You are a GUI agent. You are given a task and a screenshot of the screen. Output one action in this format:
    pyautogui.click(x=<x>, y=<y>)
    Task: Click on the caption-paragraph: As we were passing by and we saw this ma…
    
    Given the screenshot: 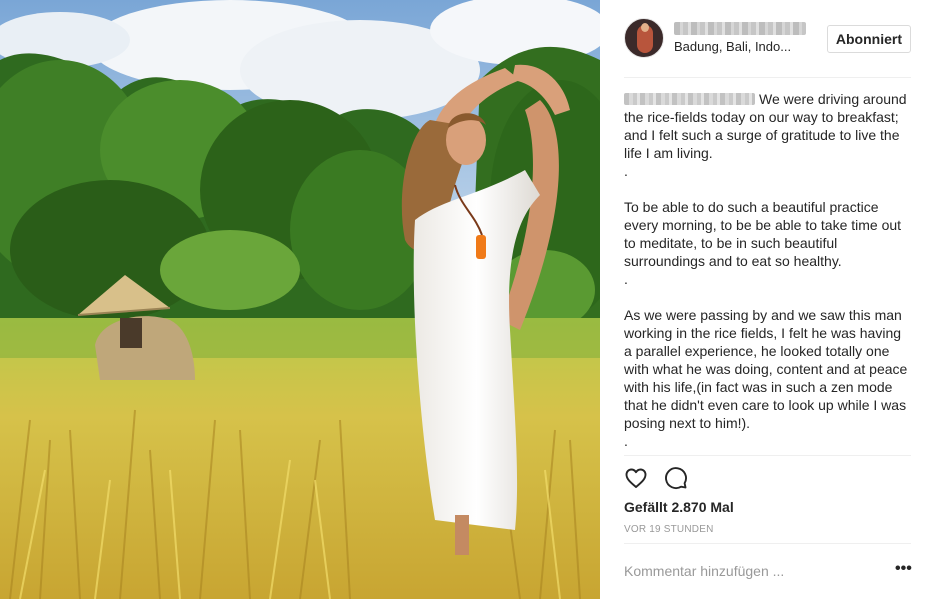 What is the action you would take?
    pyautogui.click(x=766, y=369)
    